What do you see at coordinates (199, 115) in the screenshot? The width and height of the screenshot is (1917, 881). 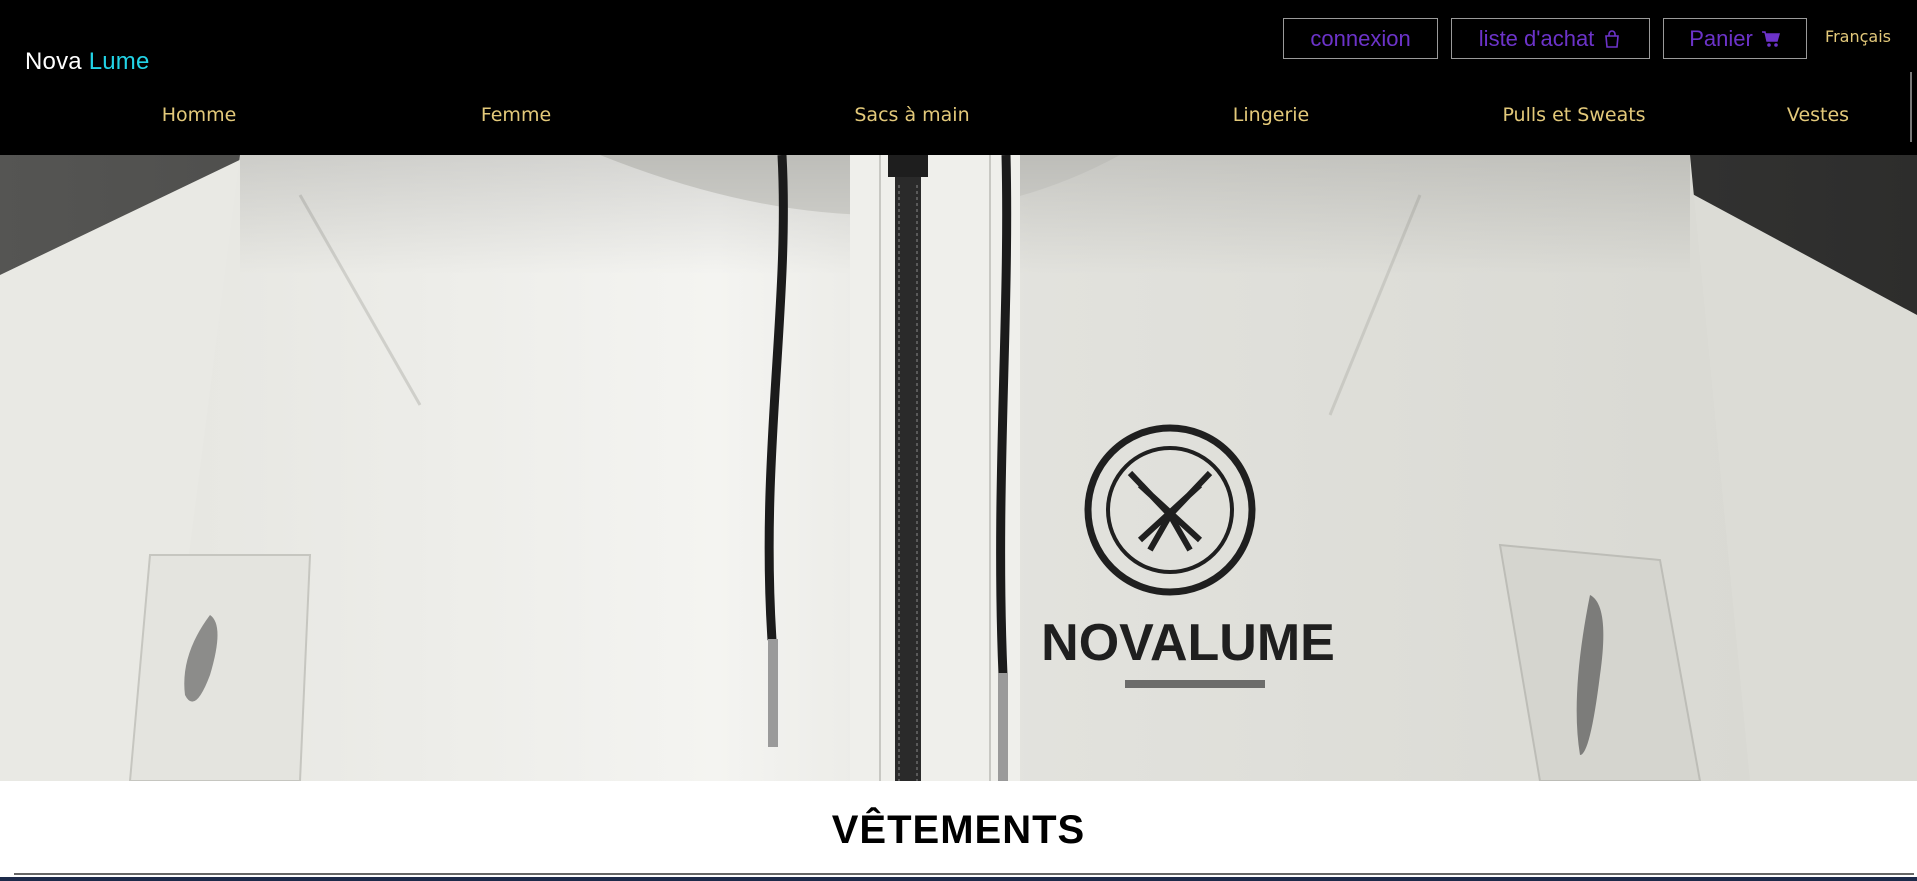 I see `nav-item-homme: Homme` at bounding box center [199, 115].